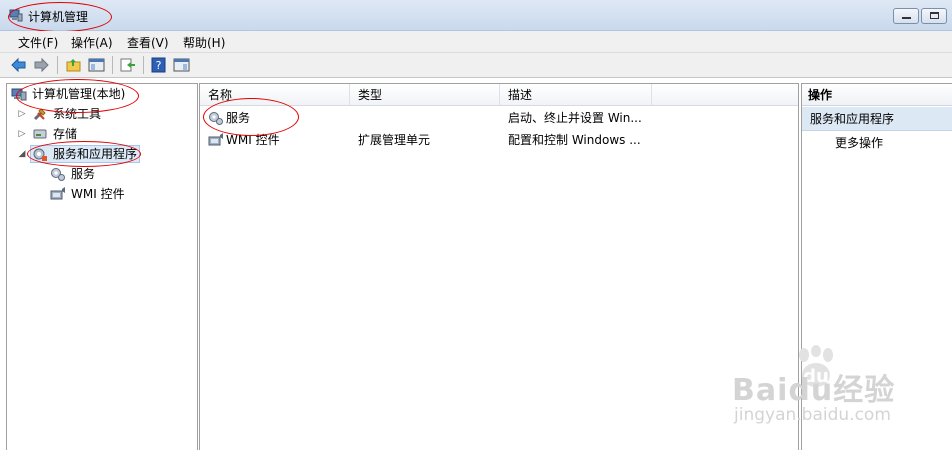 The height and width of the screenshot is (450, 952). I want to click on window-title: 计算机管理, so click(58, 17).